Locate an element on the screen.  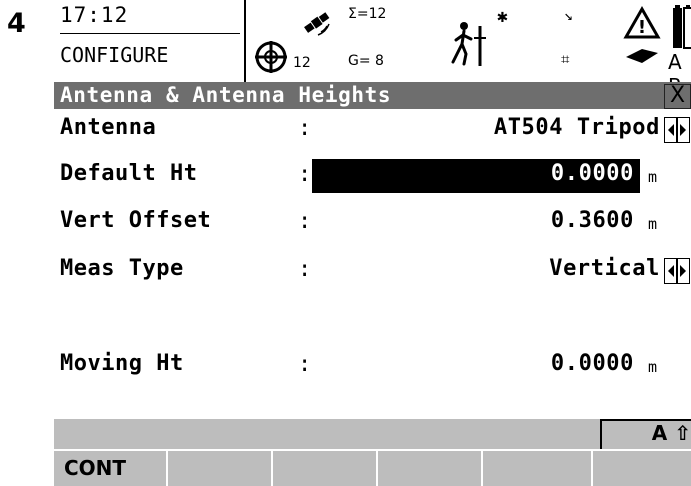
step-number: 4 is located at coordinates (16, 23).